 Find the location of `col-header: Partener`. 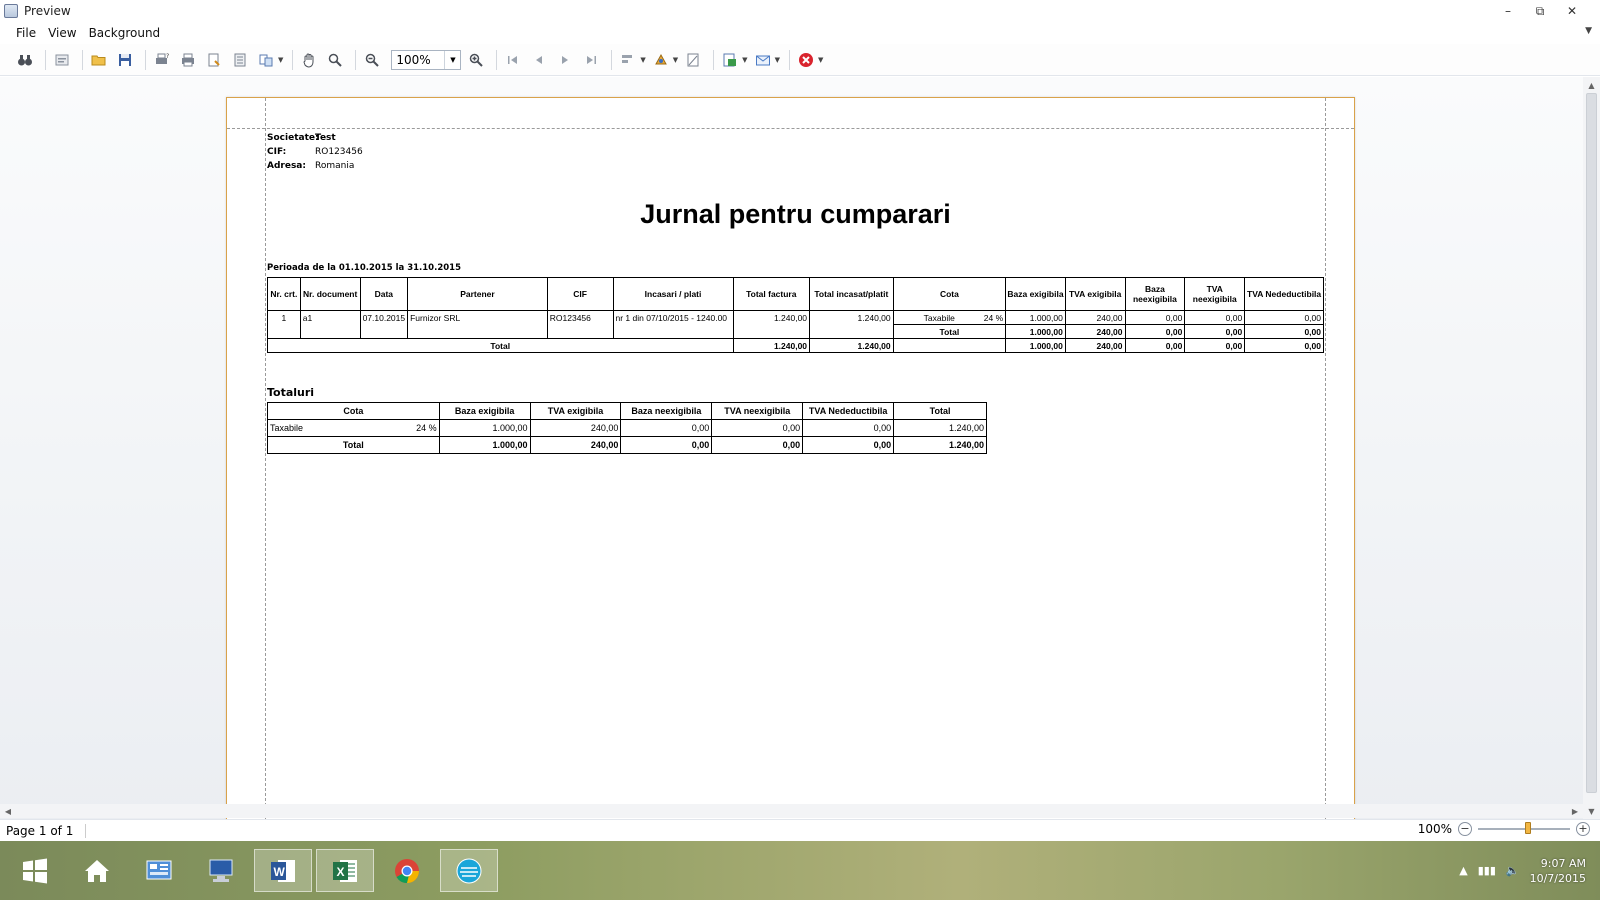

col-header: Partener is located at coordinates (477, 294).